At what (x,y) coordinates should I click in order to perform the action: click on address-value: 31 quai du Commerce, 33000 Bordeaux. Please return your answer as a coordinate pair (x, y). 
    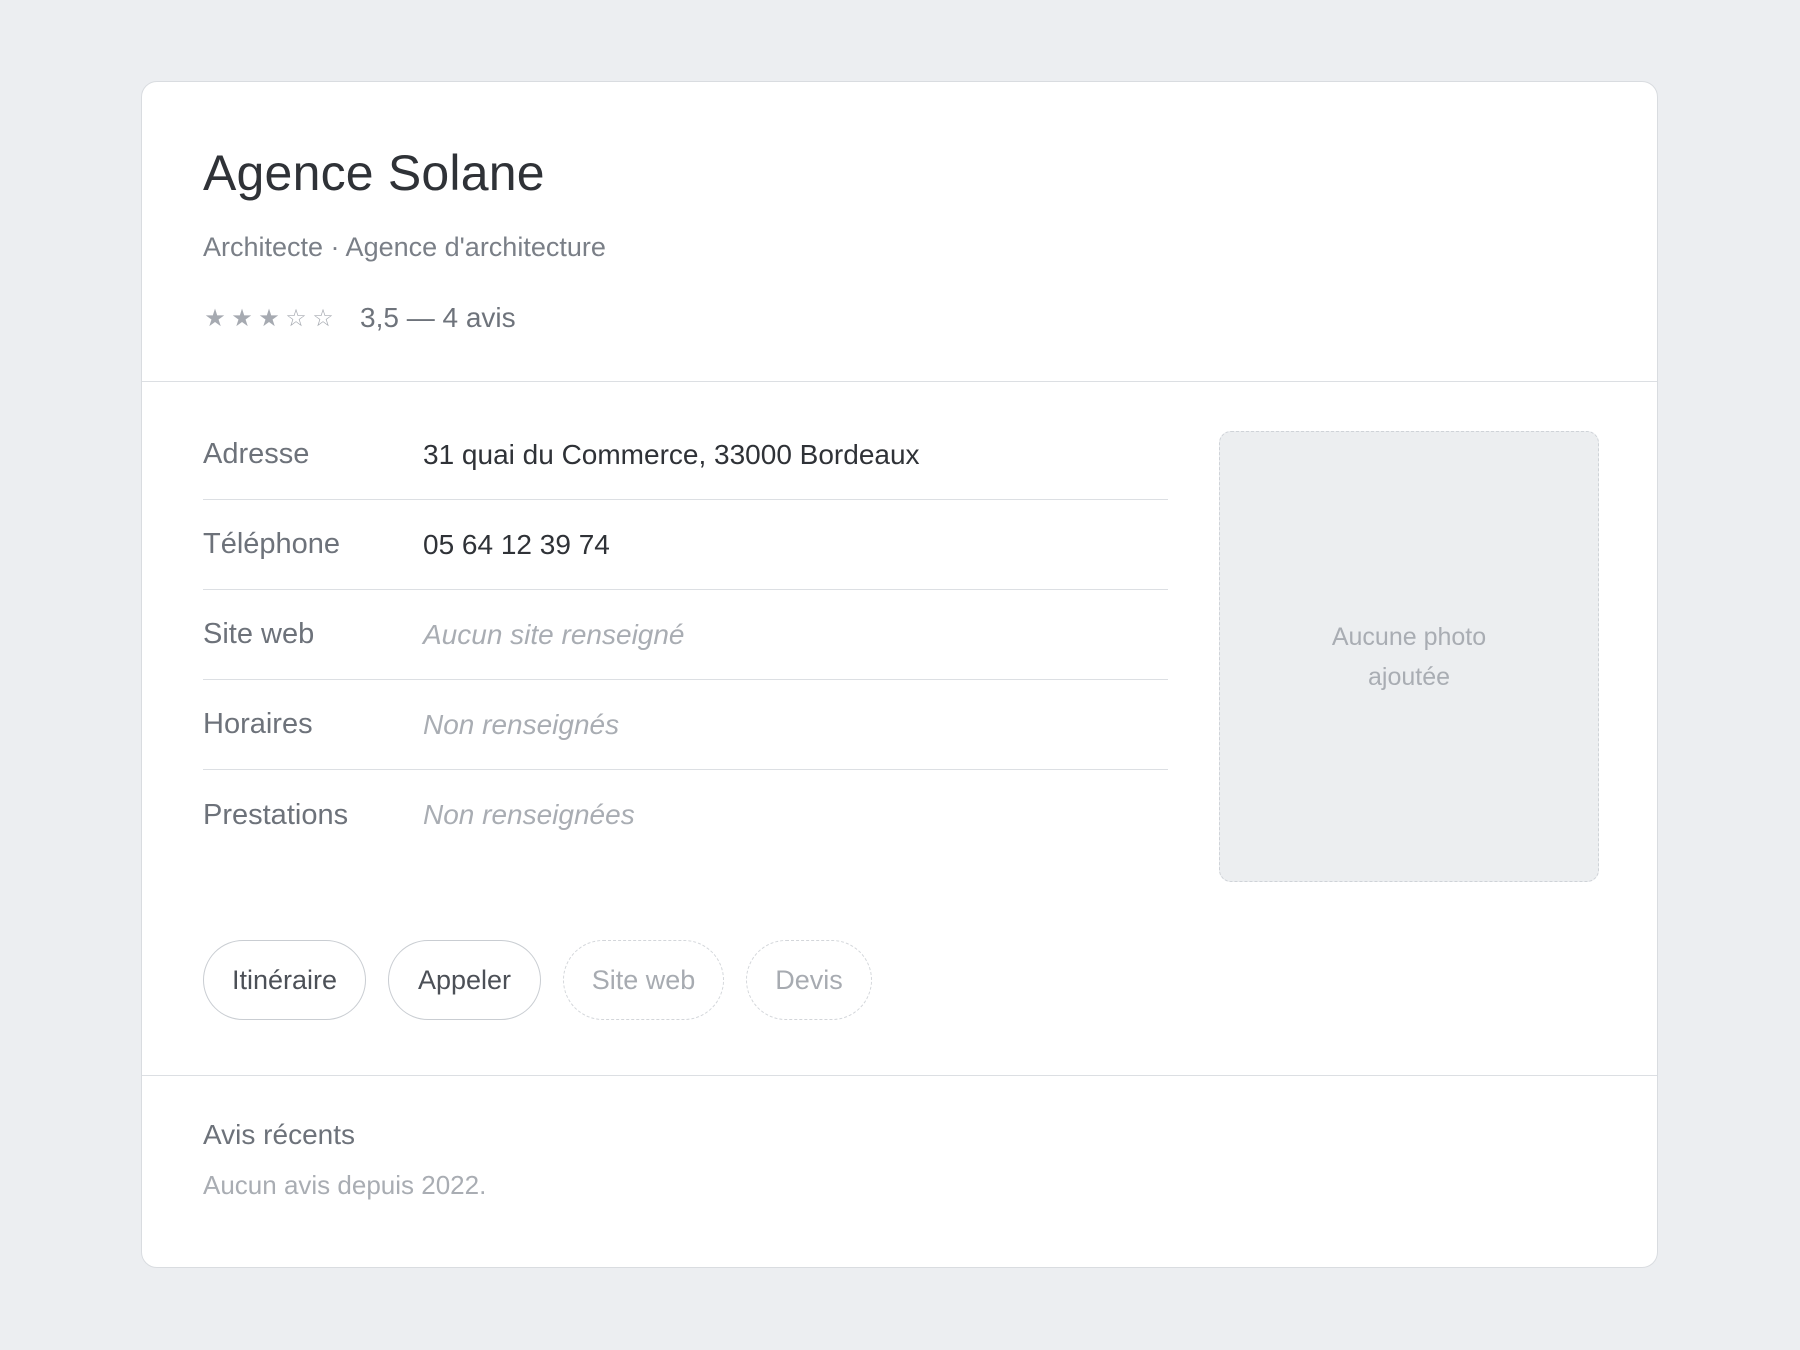
    Looking at the image, I should click on (671, 454).